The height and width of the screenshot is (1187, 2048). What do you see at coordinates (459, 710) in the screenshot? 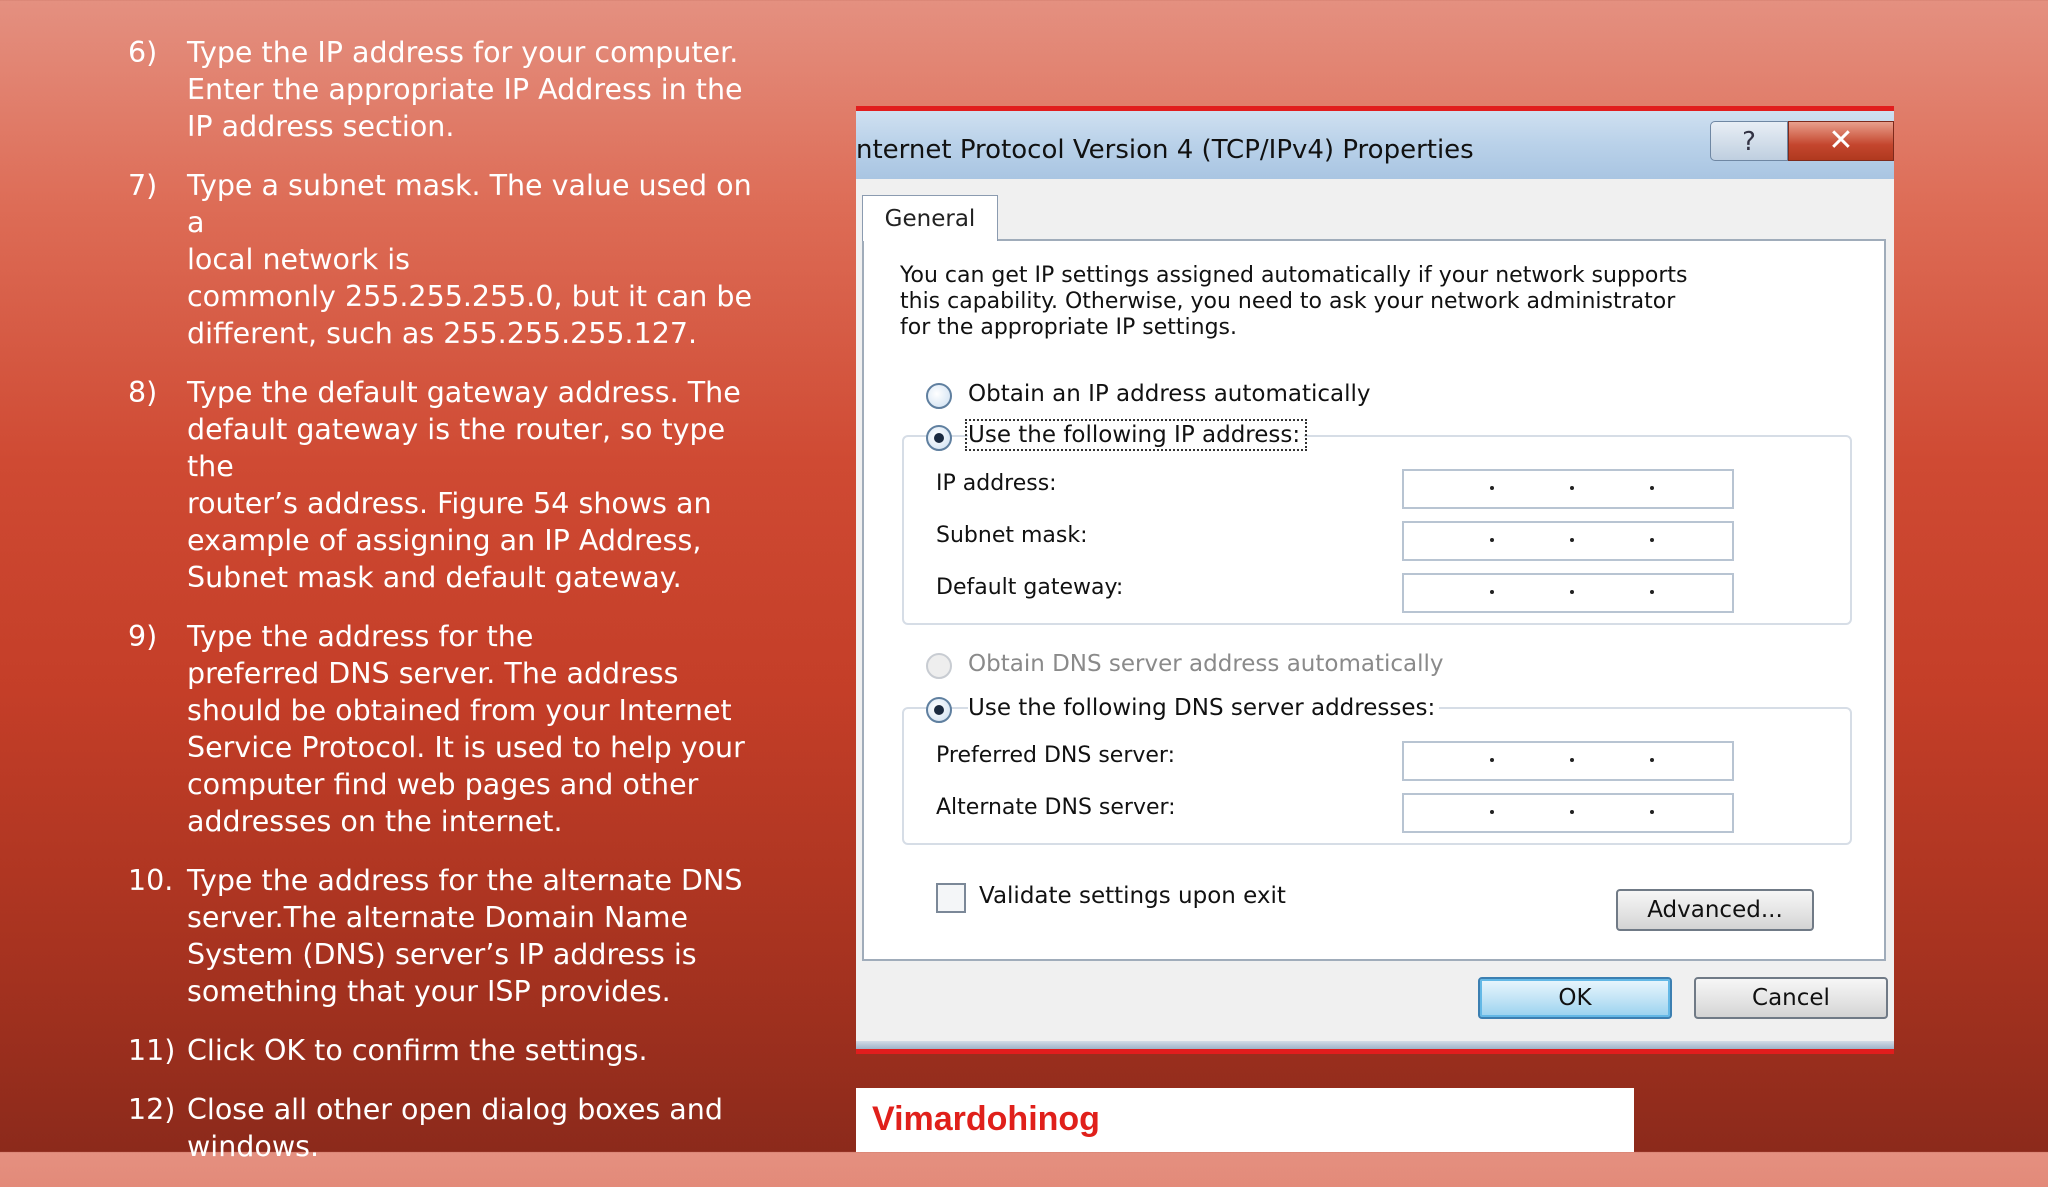
I see `step-line: should be obtained from your Internet` at bounding box center [459, 710].